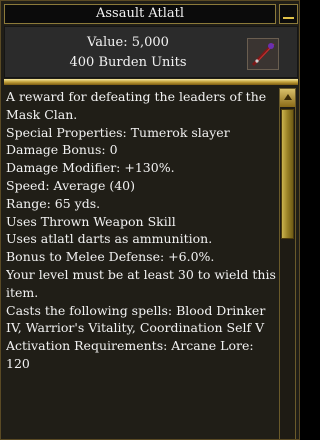 The image size is (320, 440). What do you see at coordinates (62, 150) in the screenshot?
I see `desc-line: Damage Bonus: 0` at bounding box center [62, 150].